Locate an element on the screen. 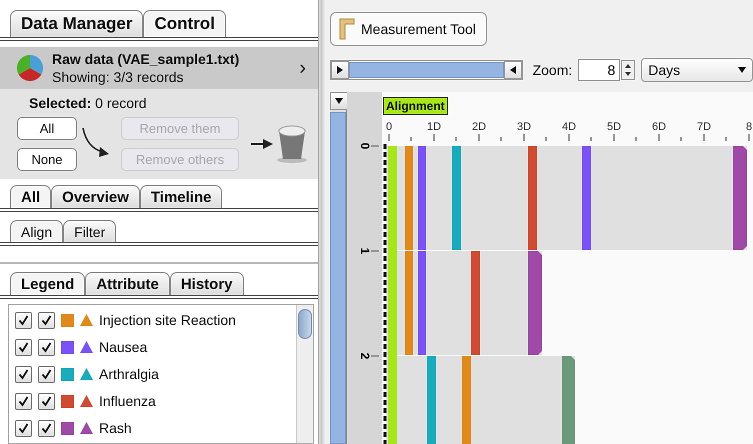 This screenshot has width=753, height=444. arrow-icon is located at coordinates (262, 144).